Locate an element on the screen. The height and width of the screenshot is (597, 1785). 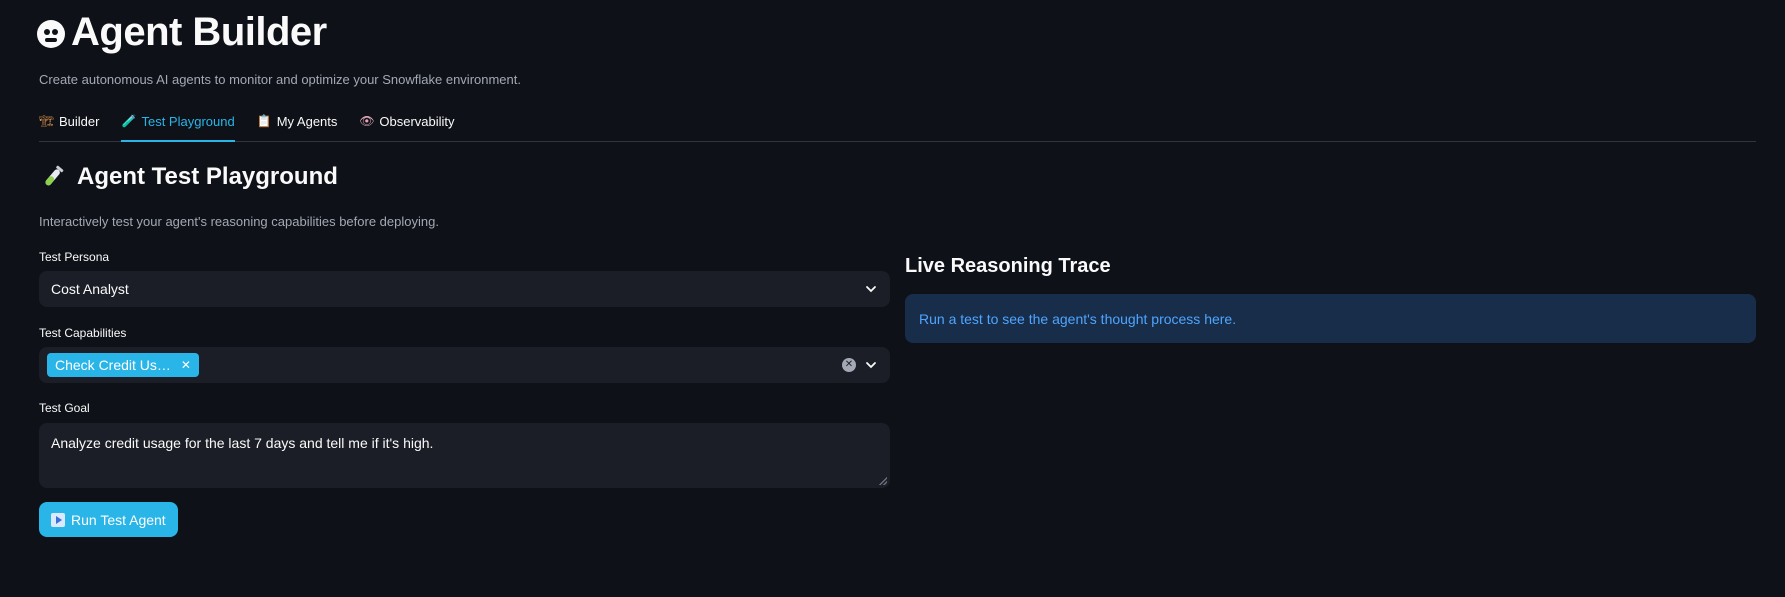
tab-test-playground: 🧪 Test Playground is located at coordinates (178, 124).